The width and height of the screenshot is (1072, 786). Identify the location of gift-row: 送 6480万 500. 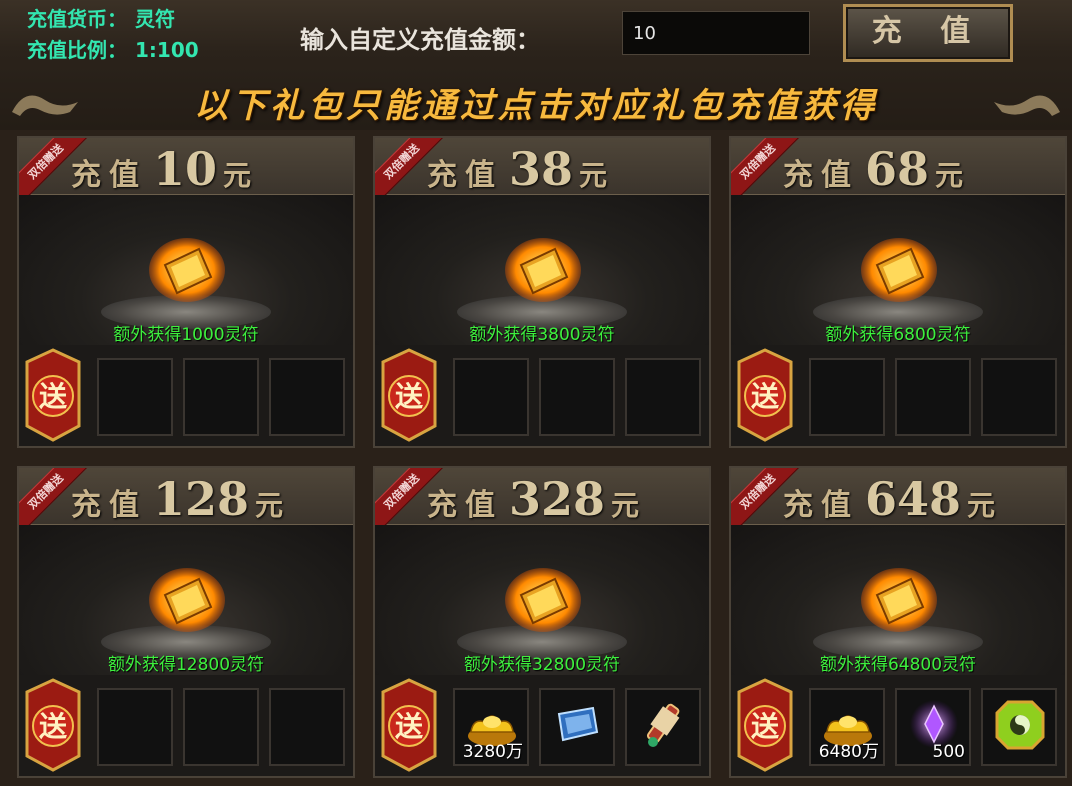
(898, 726).